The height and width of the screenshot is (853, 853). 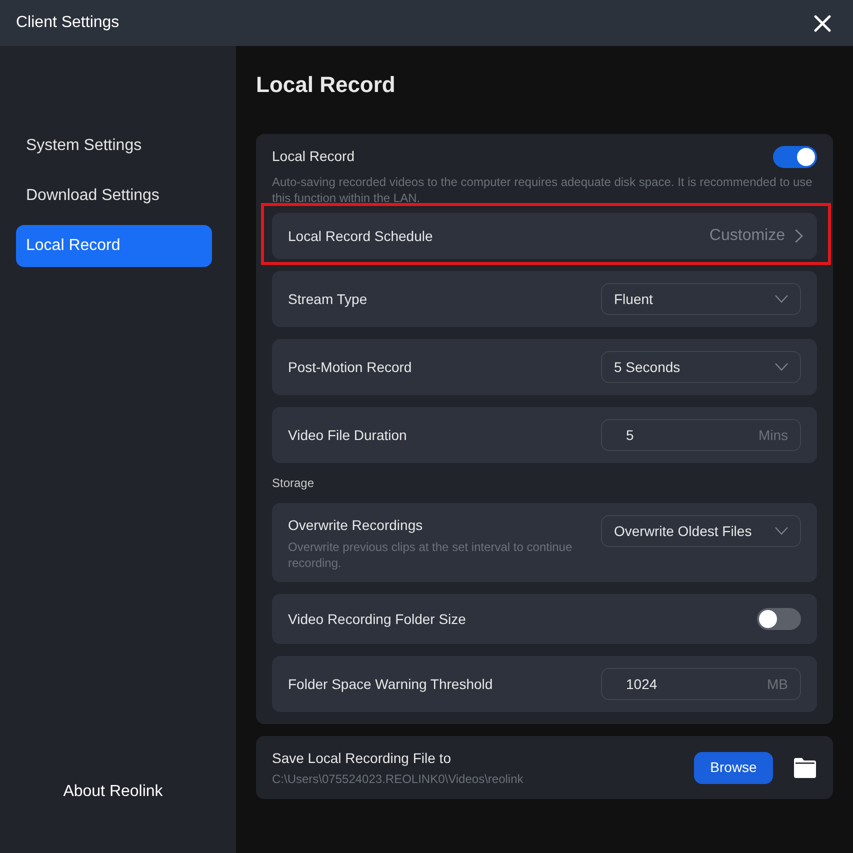 What do you see at coordinates (701, 435) in the screenshot?
I see `number-field: 5 Mins` at bounding box center [701, 435].